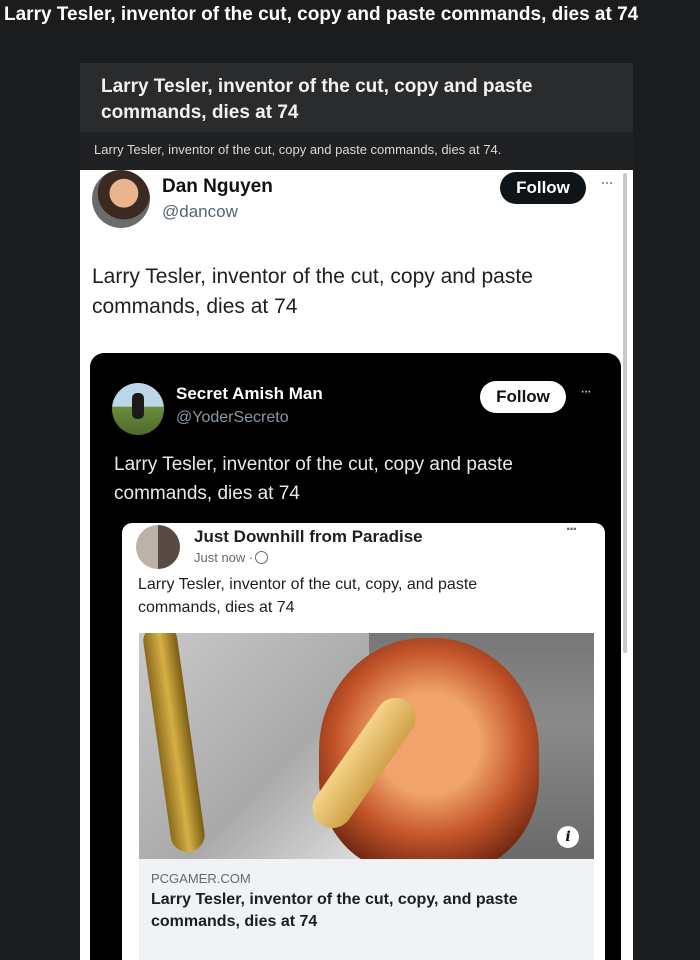 The image size is (700, 960). Describe the element at coordinates (158, 547) in the screenshot. I see `avatar-just-downhill` at that location.